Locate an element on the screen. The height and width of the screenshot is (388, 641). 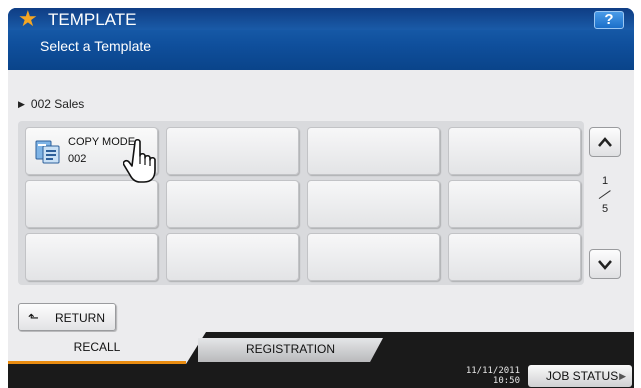
job-status-button: JOB STATUS ▶ is located at coordinates (580, 376).